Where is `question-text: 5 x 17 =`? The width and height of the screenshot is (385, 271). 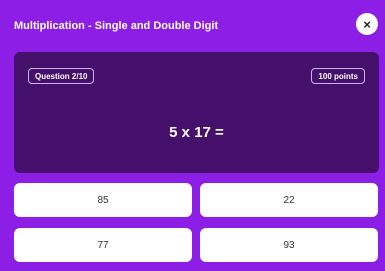 question-text: 5 x 17 = is located at coordinates (196, 132).